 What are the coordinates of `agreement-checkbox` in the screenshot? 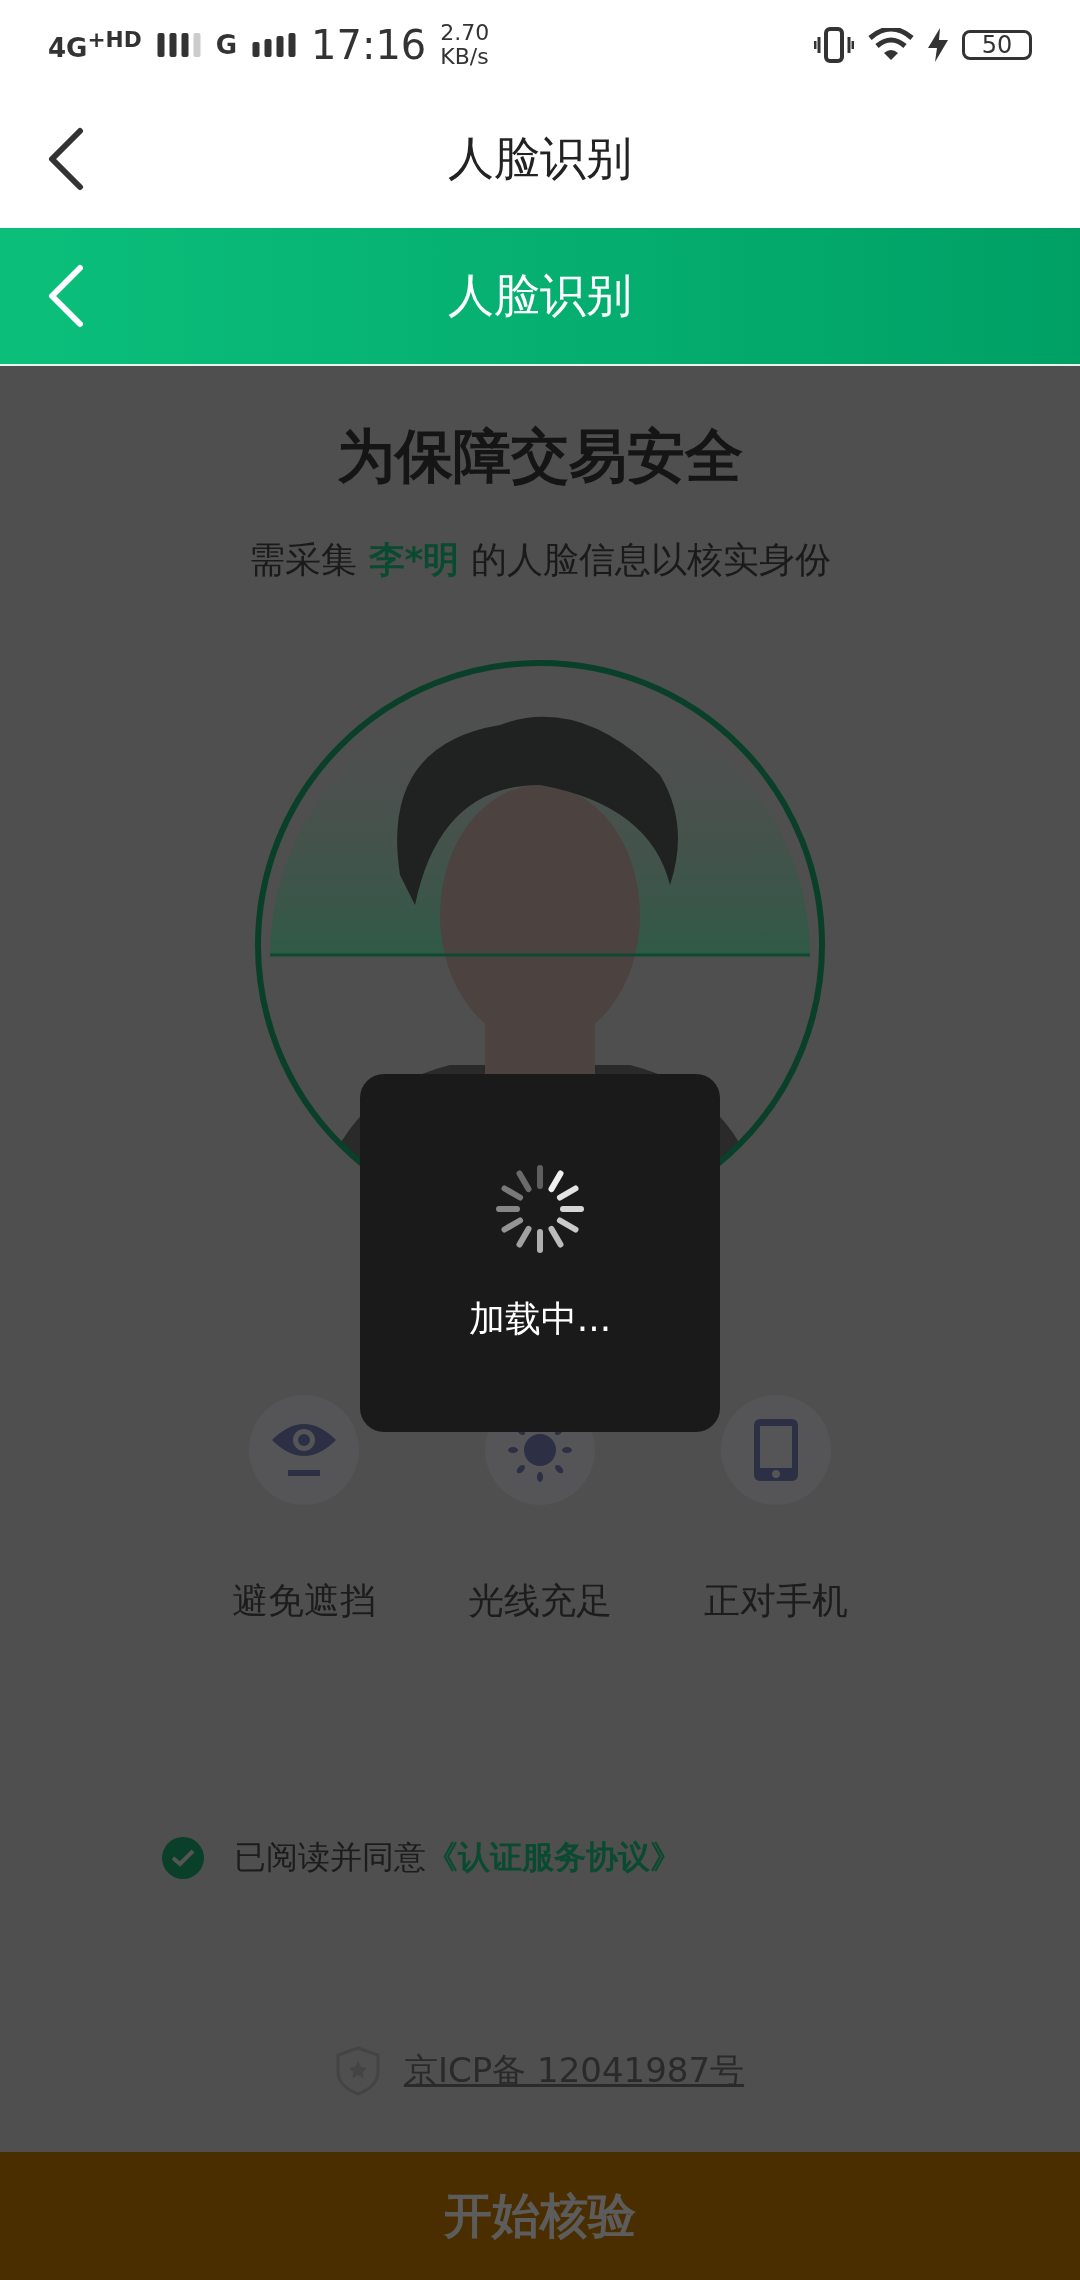 It's located at (183, 1858).